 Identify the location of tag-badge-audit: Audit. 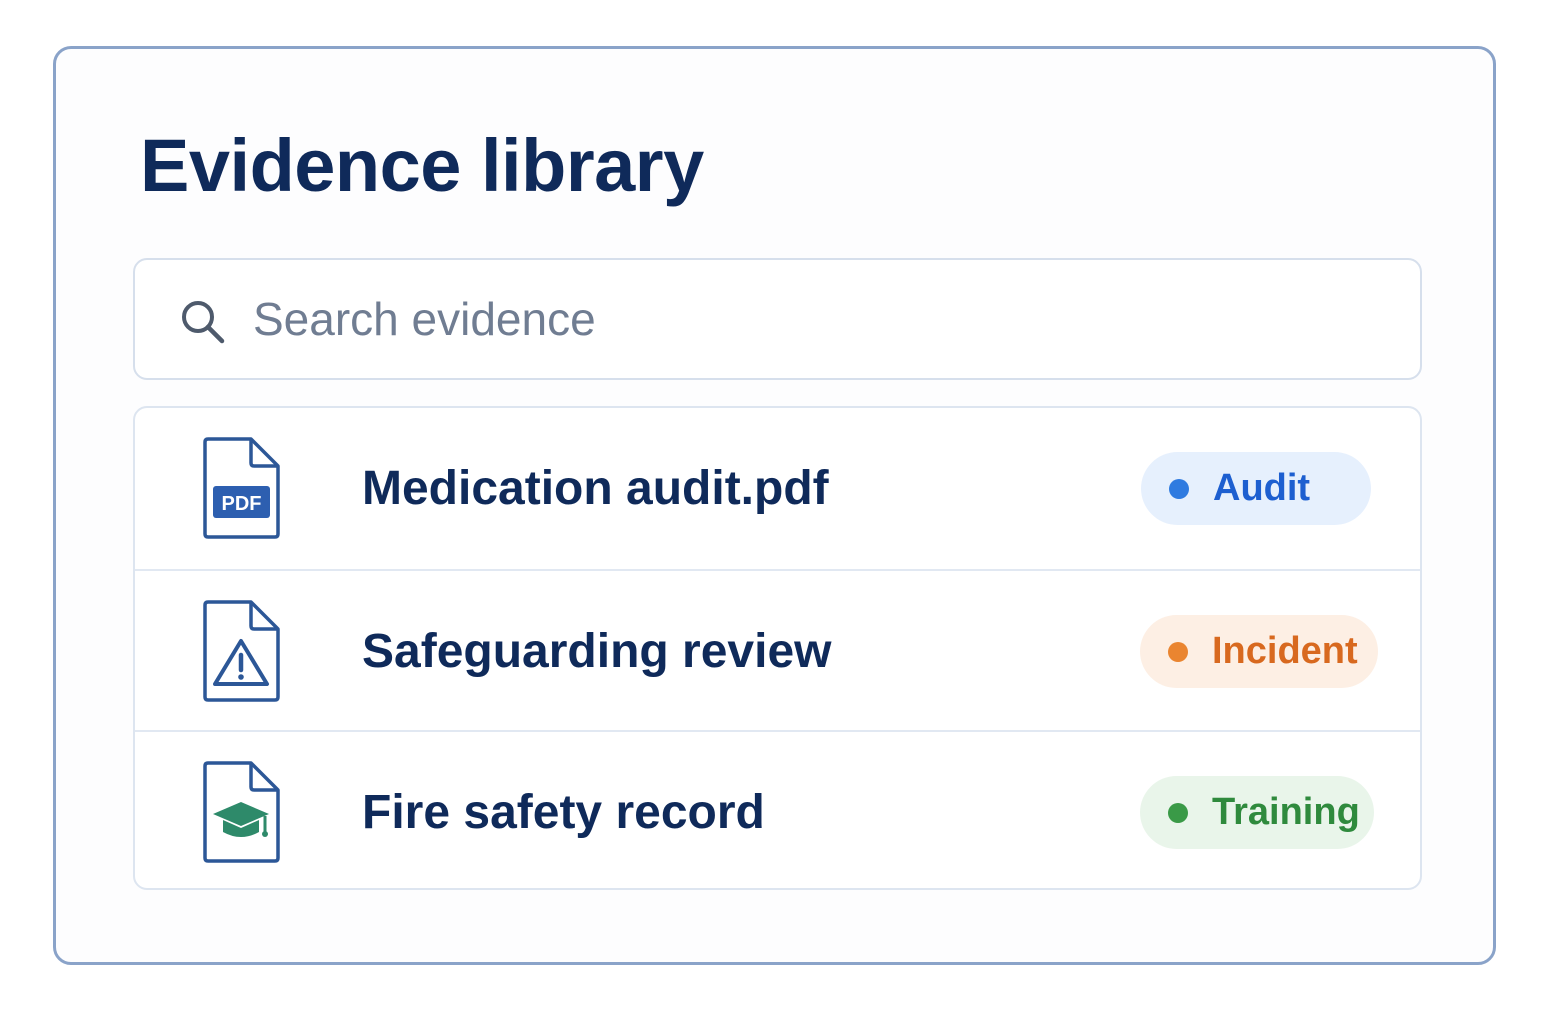
(1256, 488).